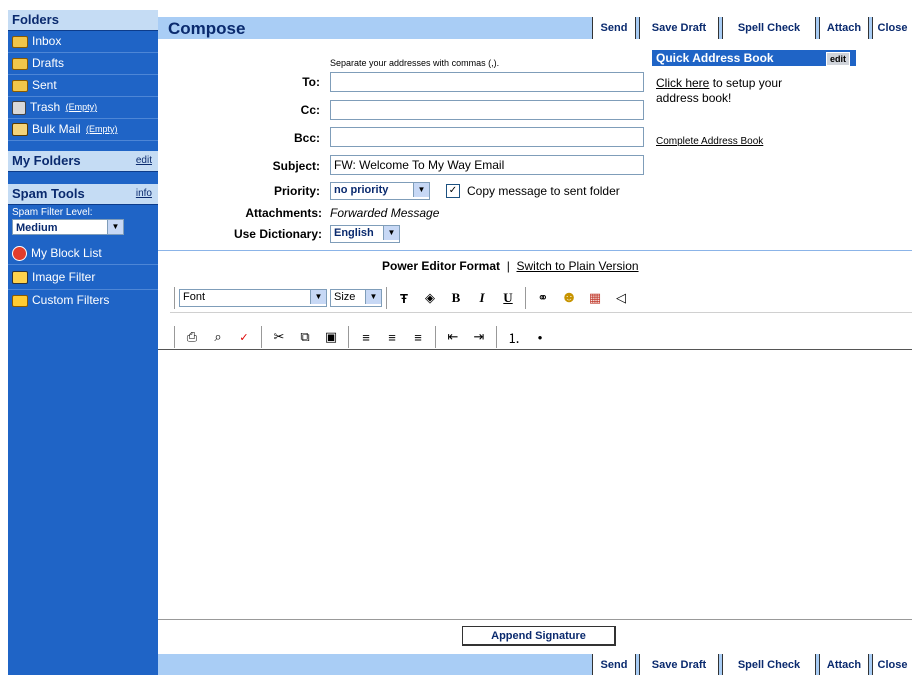 This screenshot has width=912, height=675. Describe the element at coordinates (754, 58) in the screenshot. I see `quick-address-book-header: Quick Address Book edit` at that location.